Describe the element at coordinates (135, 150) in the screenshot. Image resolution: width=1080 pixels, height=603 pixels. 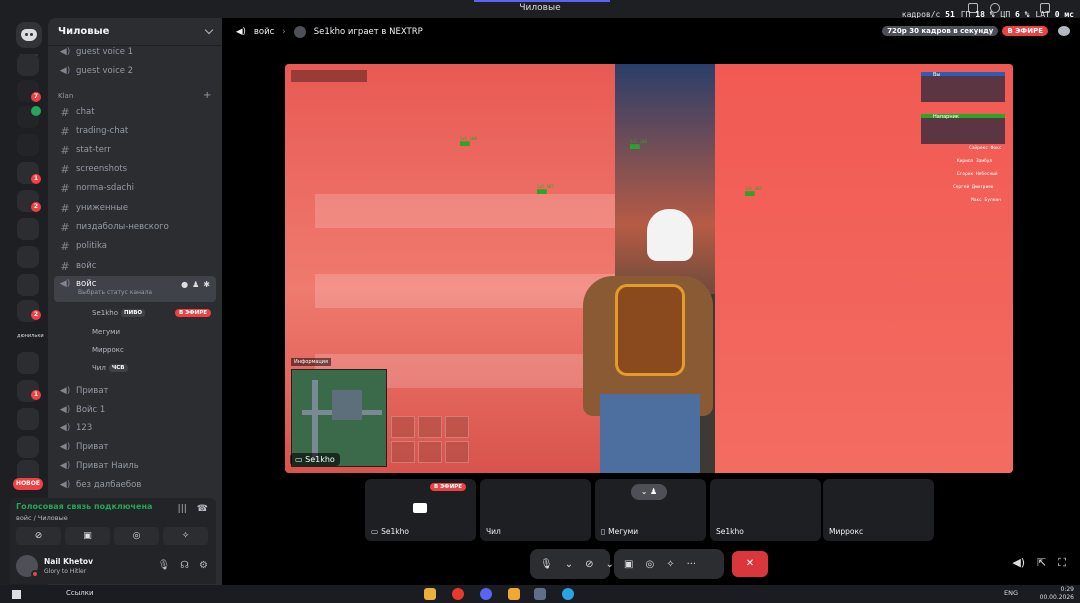
I see `text-channel: # stat-terr` at that location.